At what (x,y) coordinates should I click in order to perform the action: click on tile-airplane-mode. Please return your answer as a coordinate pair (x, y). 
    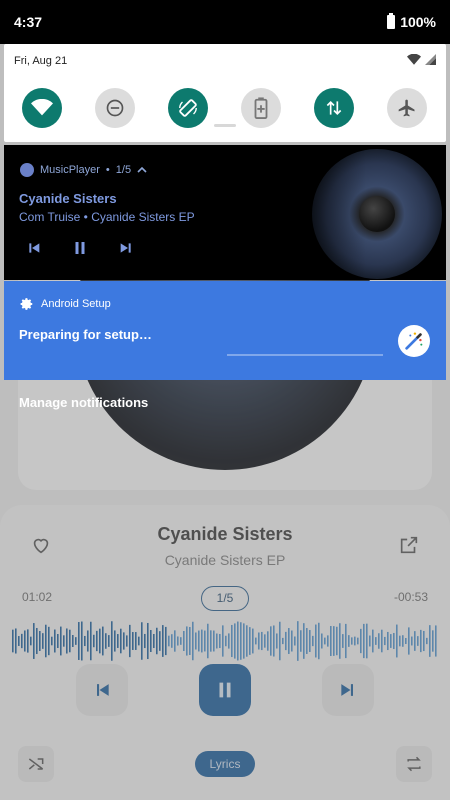
    Looking at the image, I should click on (407, 108).